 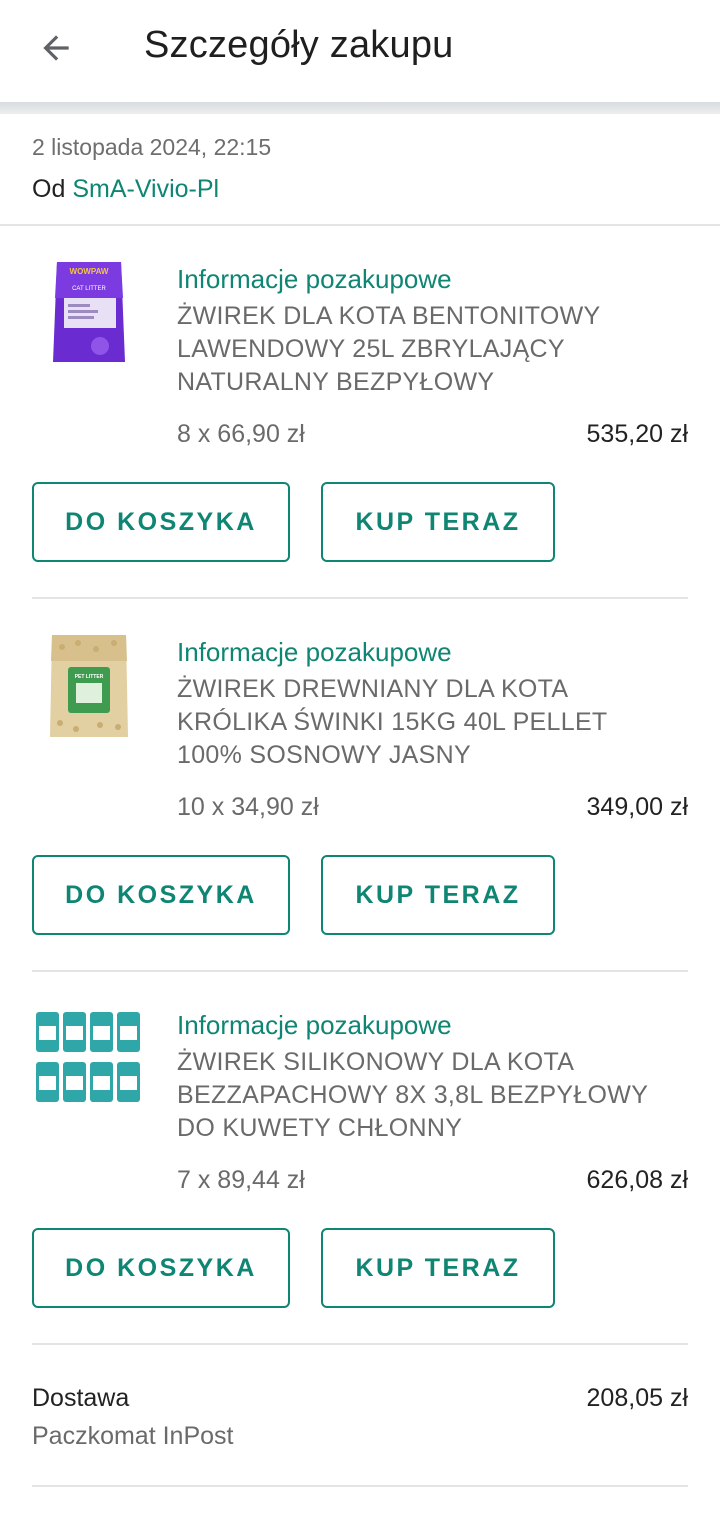 What do you see at coordinates (241, 1180) in the screenshot?
I see `quantity-price: 7 x 89,44 zł` at bounding box center [241, 1180].